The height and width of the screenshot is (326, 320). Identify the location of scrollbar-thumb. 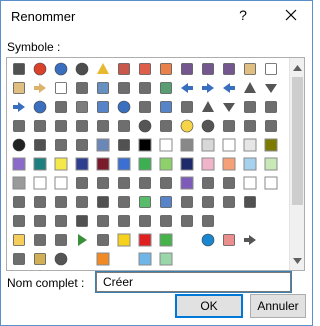
(297, 141).